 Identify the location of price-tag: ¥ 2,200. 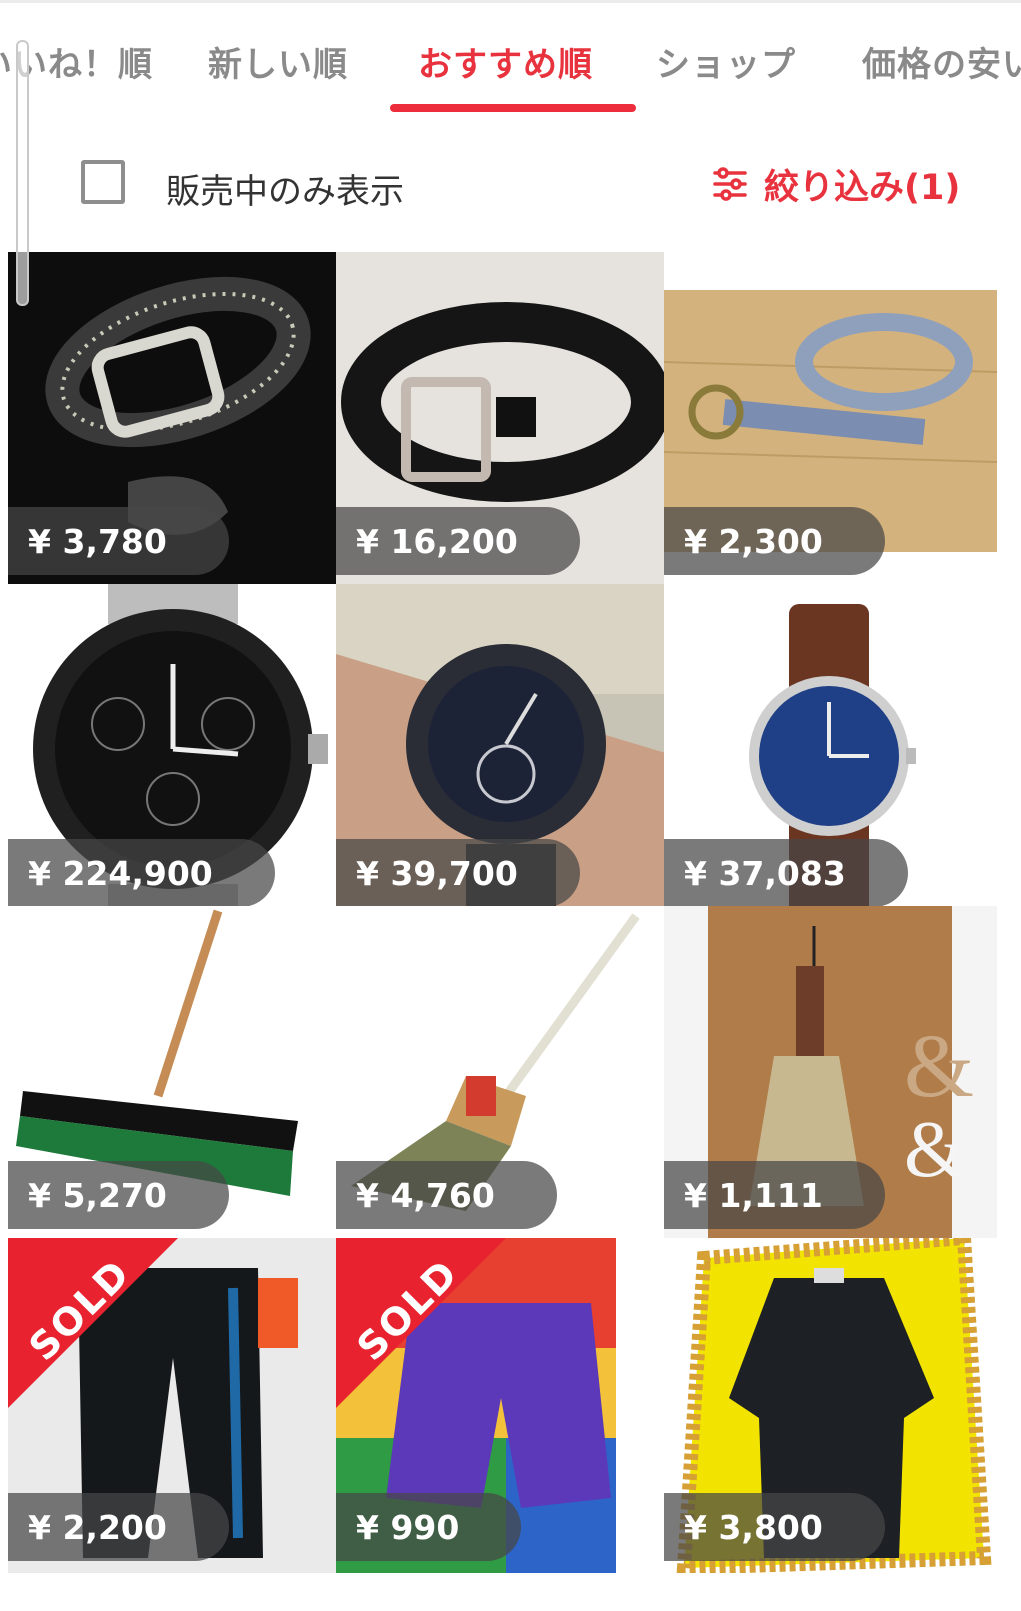
(118, 1527).